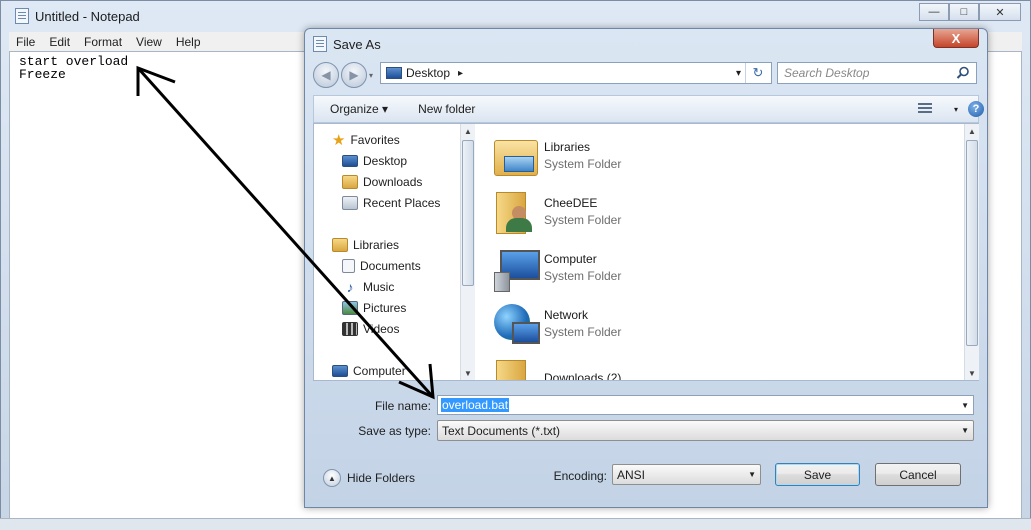 The height and width of the screenshot is (530, 1031). What do you see at coordinates (381, 478) in the screenshot?
I see `hide-folders-label: Hide Folders` at bounding box center [381, 478].